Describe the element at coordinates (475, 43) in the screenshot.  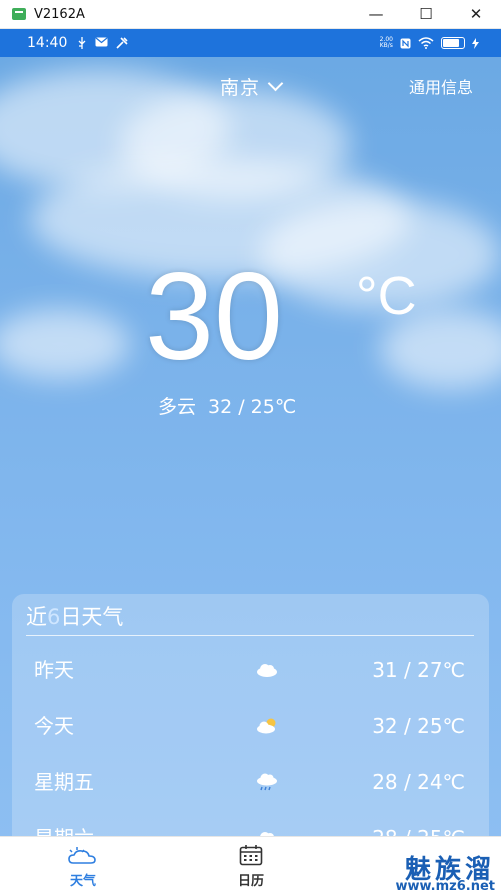
I see `charging-icon` at that location.